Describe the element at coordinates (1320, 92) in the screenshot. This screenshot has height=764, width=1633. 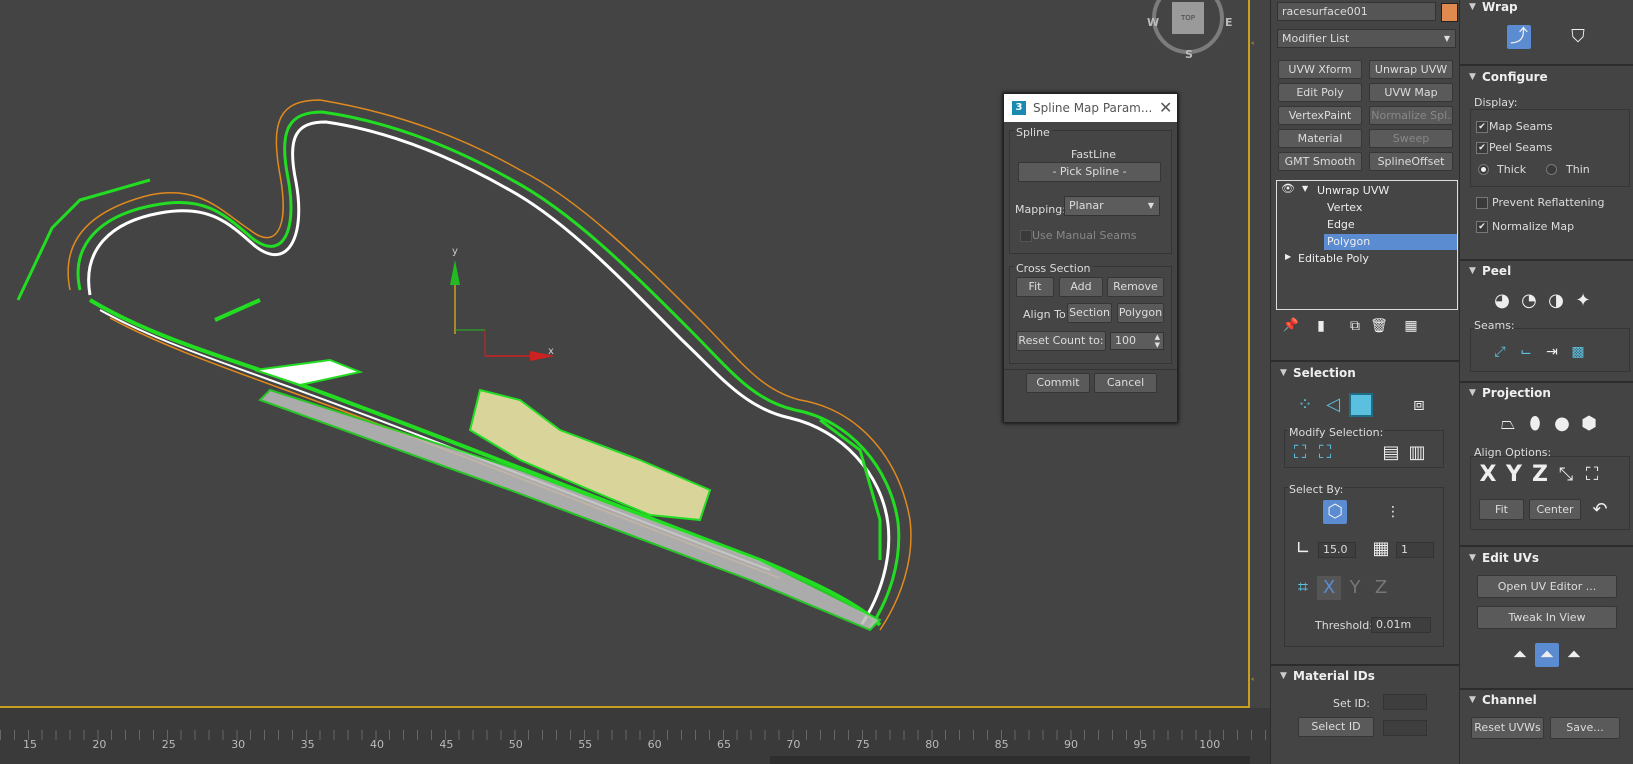
I see `modifier-button-edit-poly: Edit Poly` at that location.